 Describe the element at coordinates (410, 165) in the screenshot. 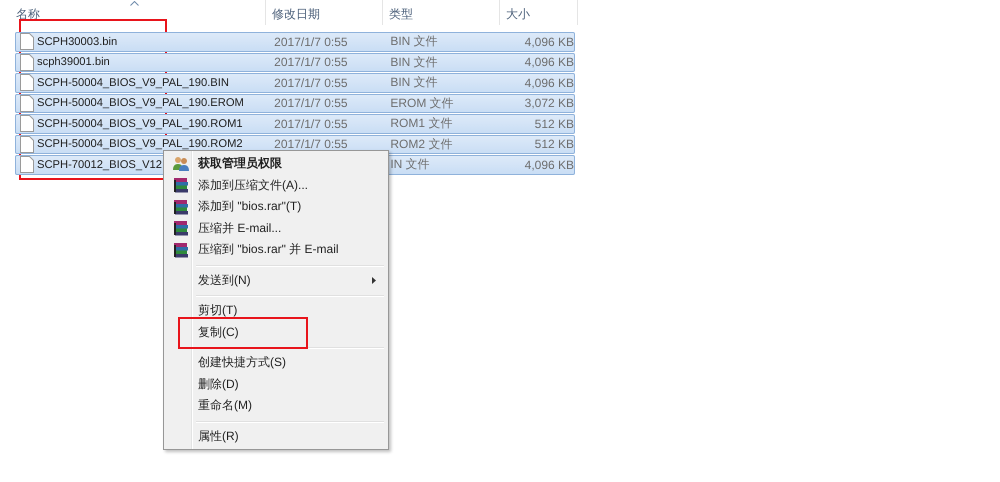

I see `file-type: IN 文件` at that location.